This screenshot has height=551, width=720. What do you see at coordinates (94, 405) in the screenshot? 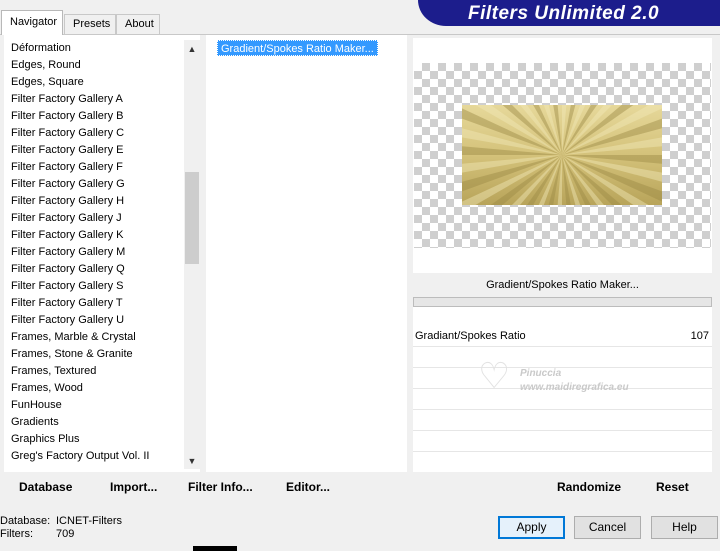
I see `category-item: FunHouse` at bounding box center [94, 405].